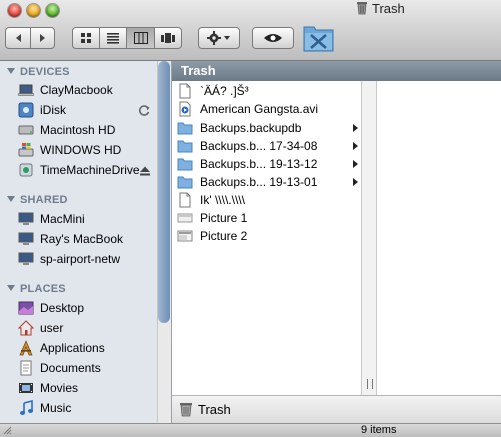 This screenshot has width=501, height=437. I want to click on forward-arrow-icon, so click(42, 38).